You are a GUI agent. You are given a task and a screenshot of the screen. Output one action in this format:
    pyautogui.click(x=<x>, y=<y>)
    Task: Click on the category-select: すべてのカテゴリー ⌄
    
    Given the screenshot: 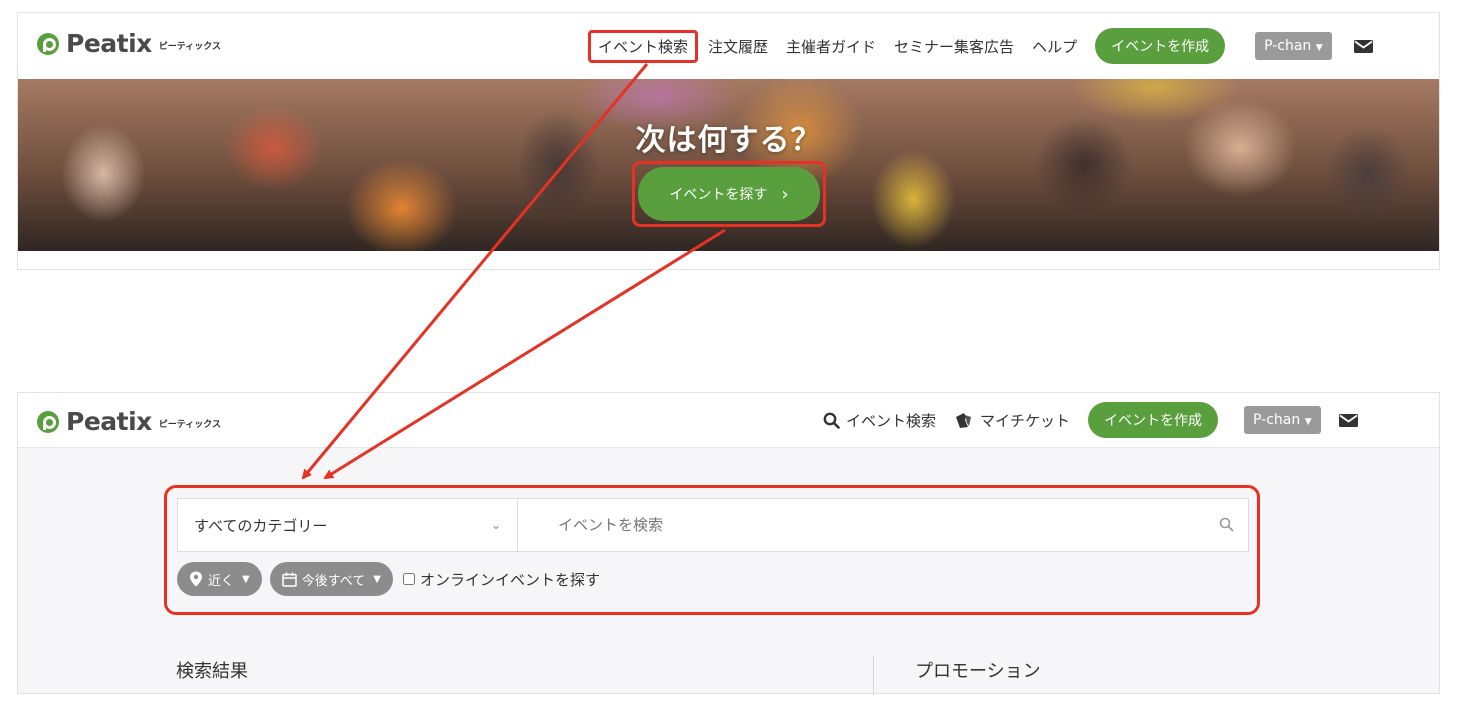 What is the action you would take?
    pyautogui.click(x=348, y=525)
    